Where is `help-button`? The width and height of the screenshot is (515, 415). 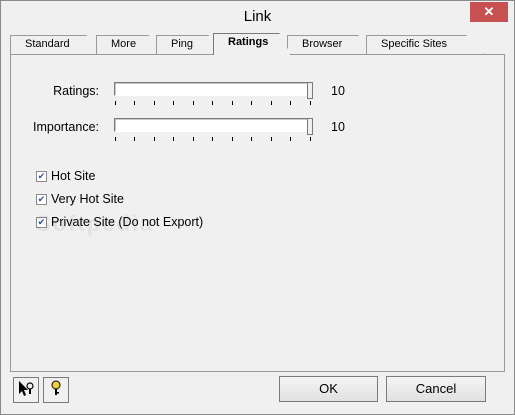 help-button is located at coordinates (56, 390).